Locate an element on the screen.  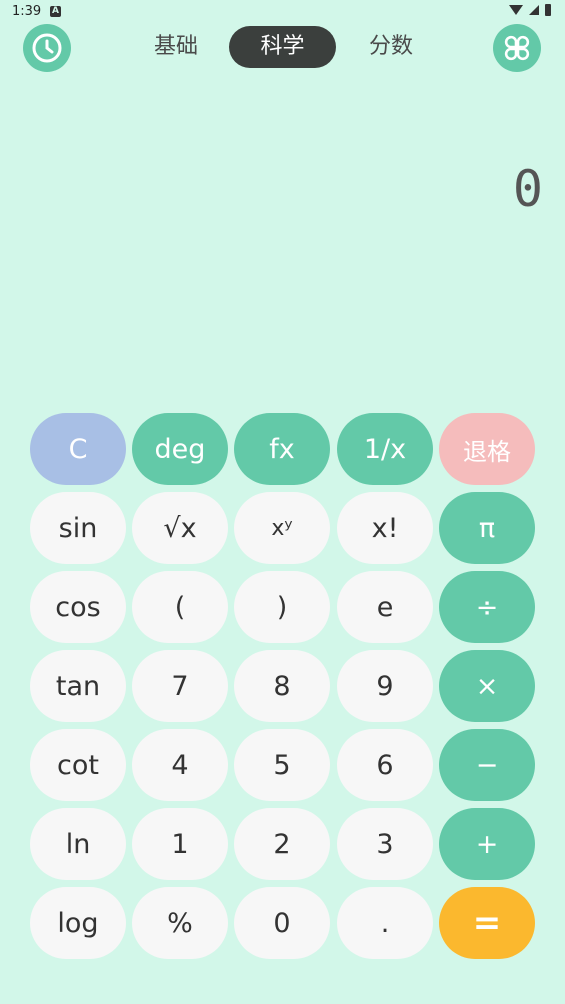
tab-scientific: 科学 is located at coordinates (282, 47).